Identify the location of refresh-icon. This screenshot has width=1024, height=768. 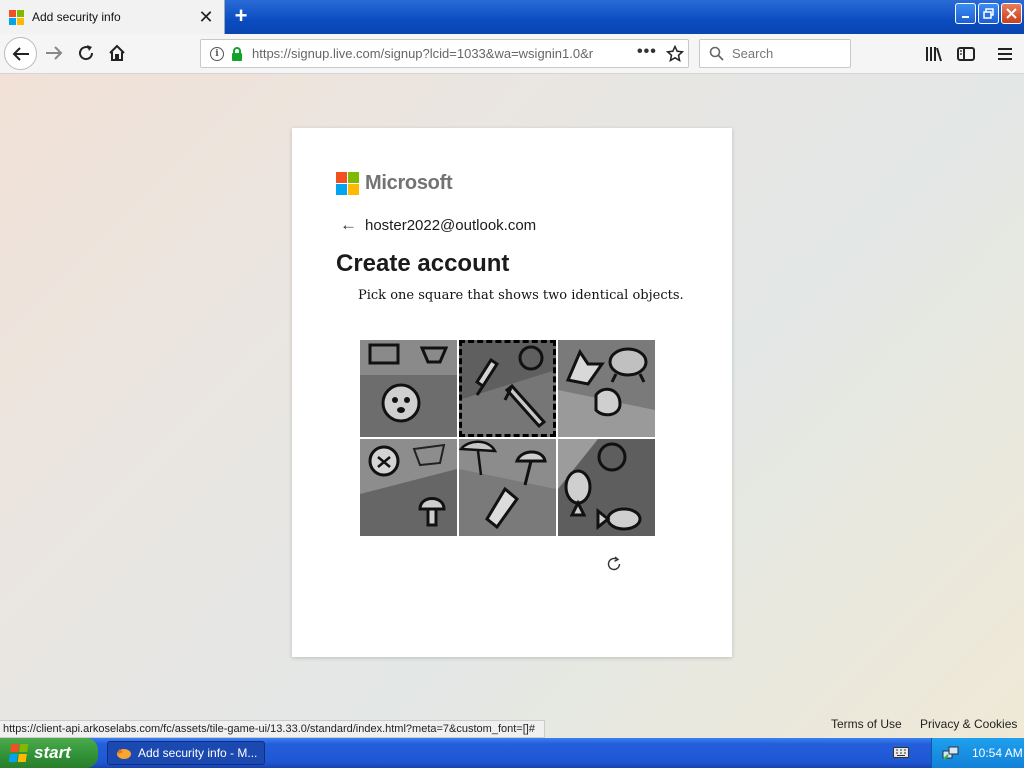
(614, 564).